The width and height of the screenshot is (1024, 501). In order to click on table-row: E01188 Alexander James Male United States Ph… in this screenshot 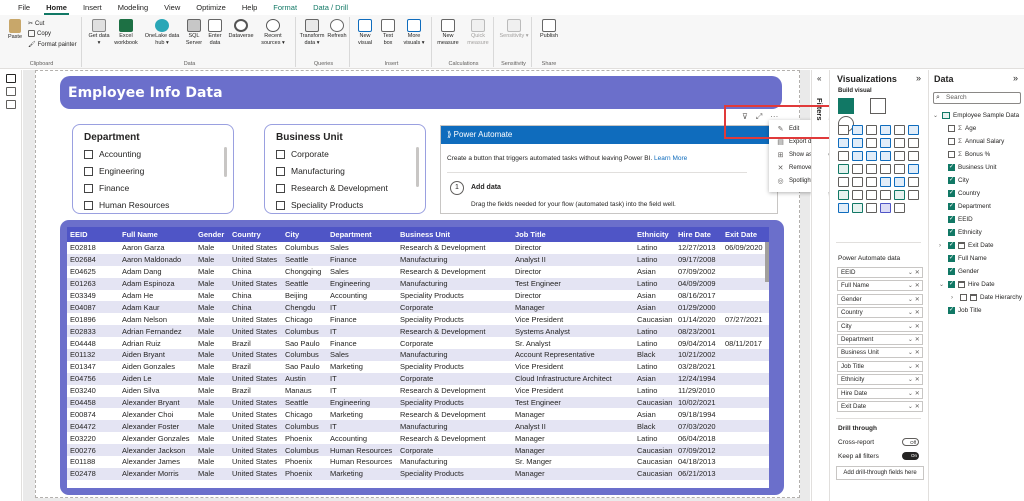, I will do `click(418, 462)`.